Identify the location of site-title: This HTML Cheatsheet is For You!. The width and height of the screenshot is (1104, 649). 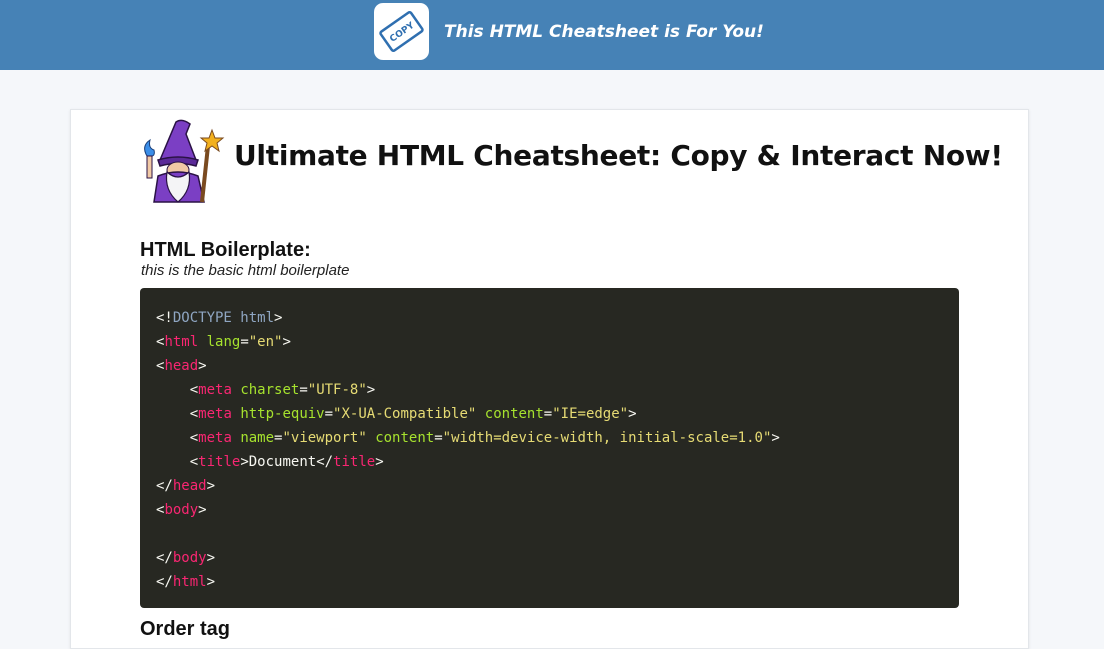
(604, 32).